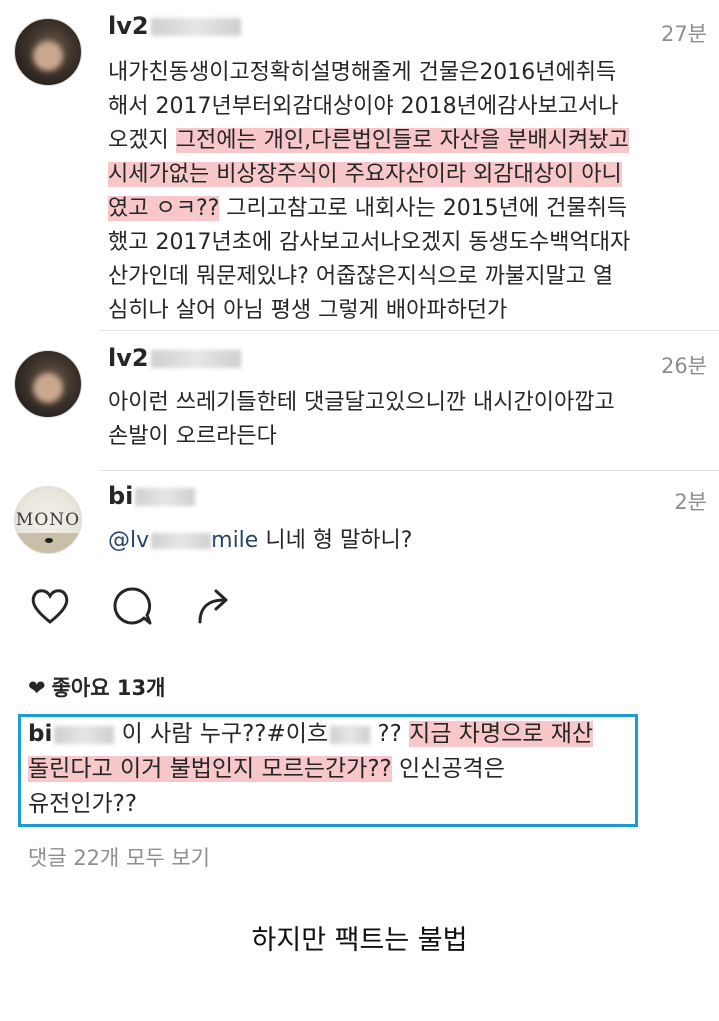 This screenshot has width=719, height=1021. I want to click on blurred-mention, so click(181, 541).